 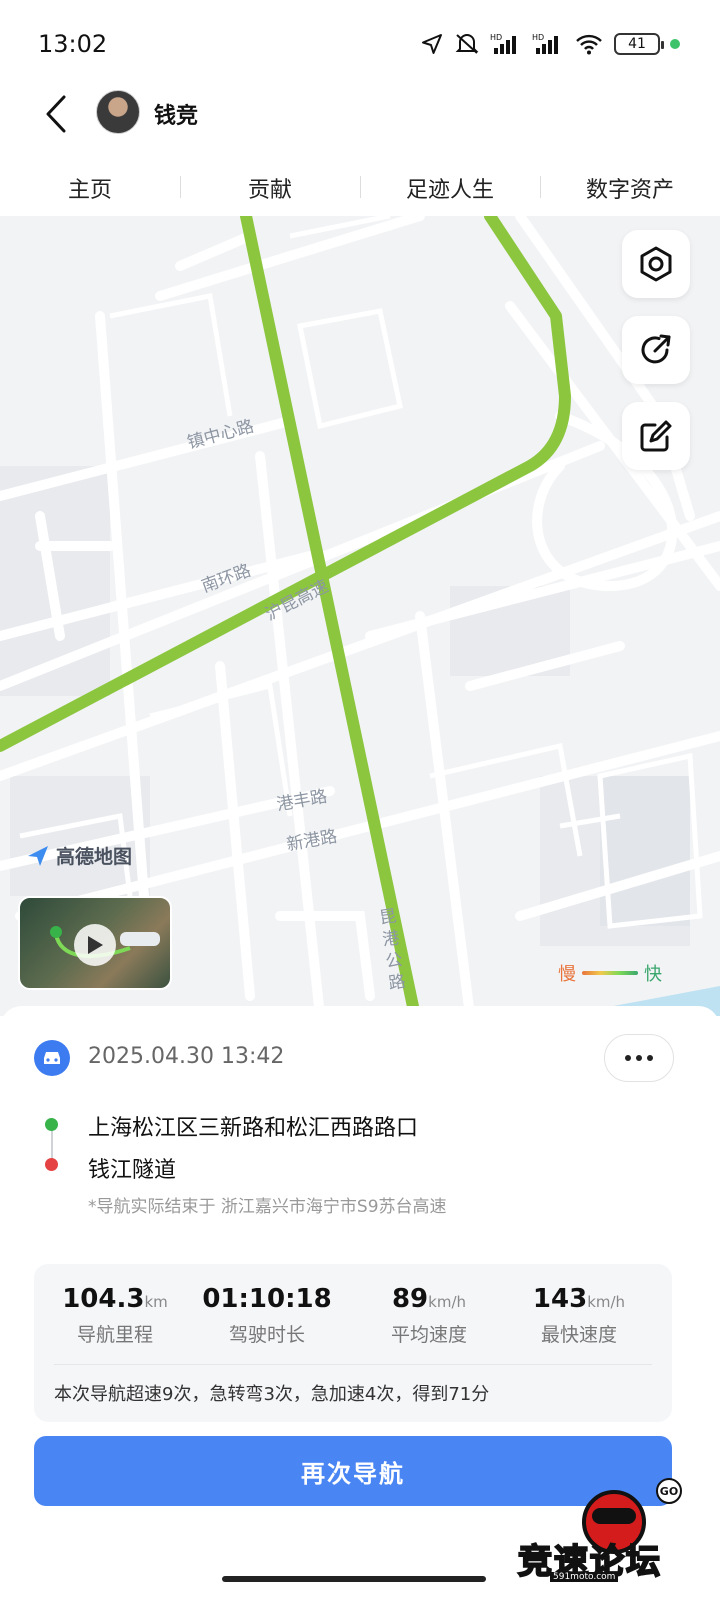 I want to click on user-name: 钱竞, so click(x=176, y=114).